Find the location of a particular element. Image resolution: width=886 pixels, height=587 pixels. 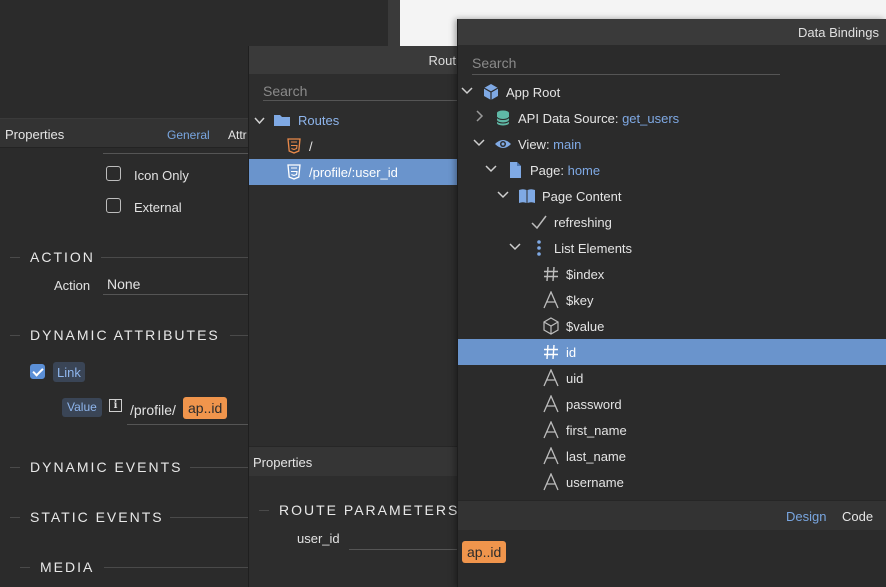

data-bindings-footer: Design Code is located at coordinates (672, 515).